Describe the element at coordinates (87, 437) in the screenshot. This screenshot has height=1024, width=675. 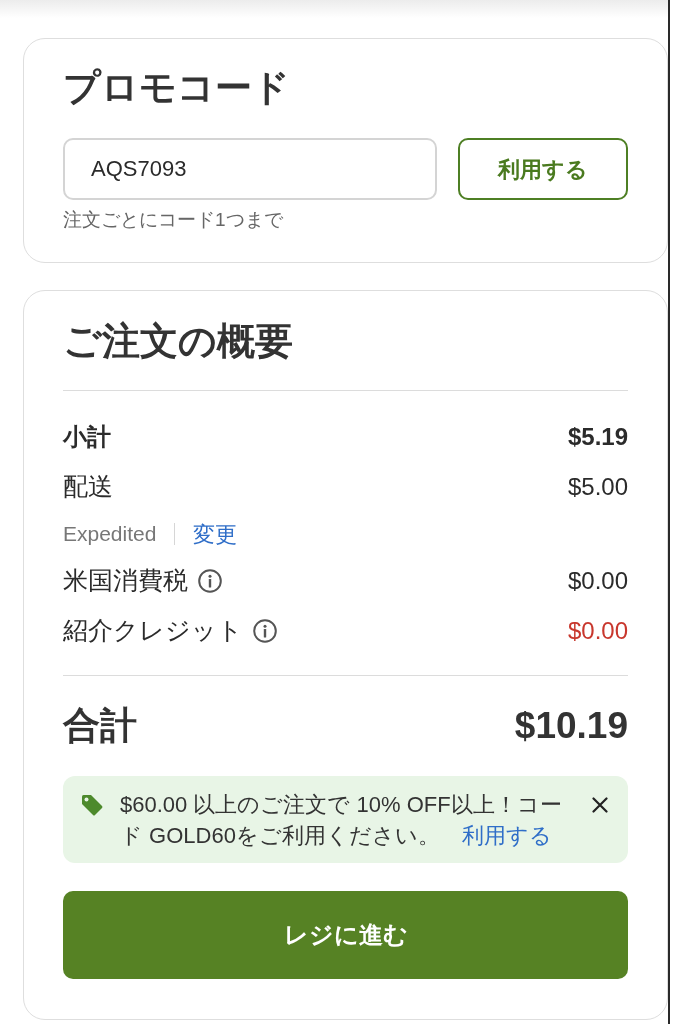
I see `row-label: 小計` at that location.